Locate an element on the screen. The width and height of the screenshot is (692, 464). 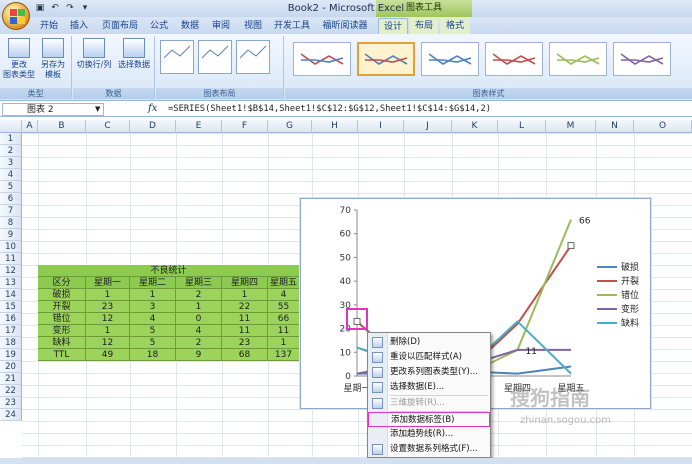
tab-developer: 开发工具 is located at coordinates (292, 26).